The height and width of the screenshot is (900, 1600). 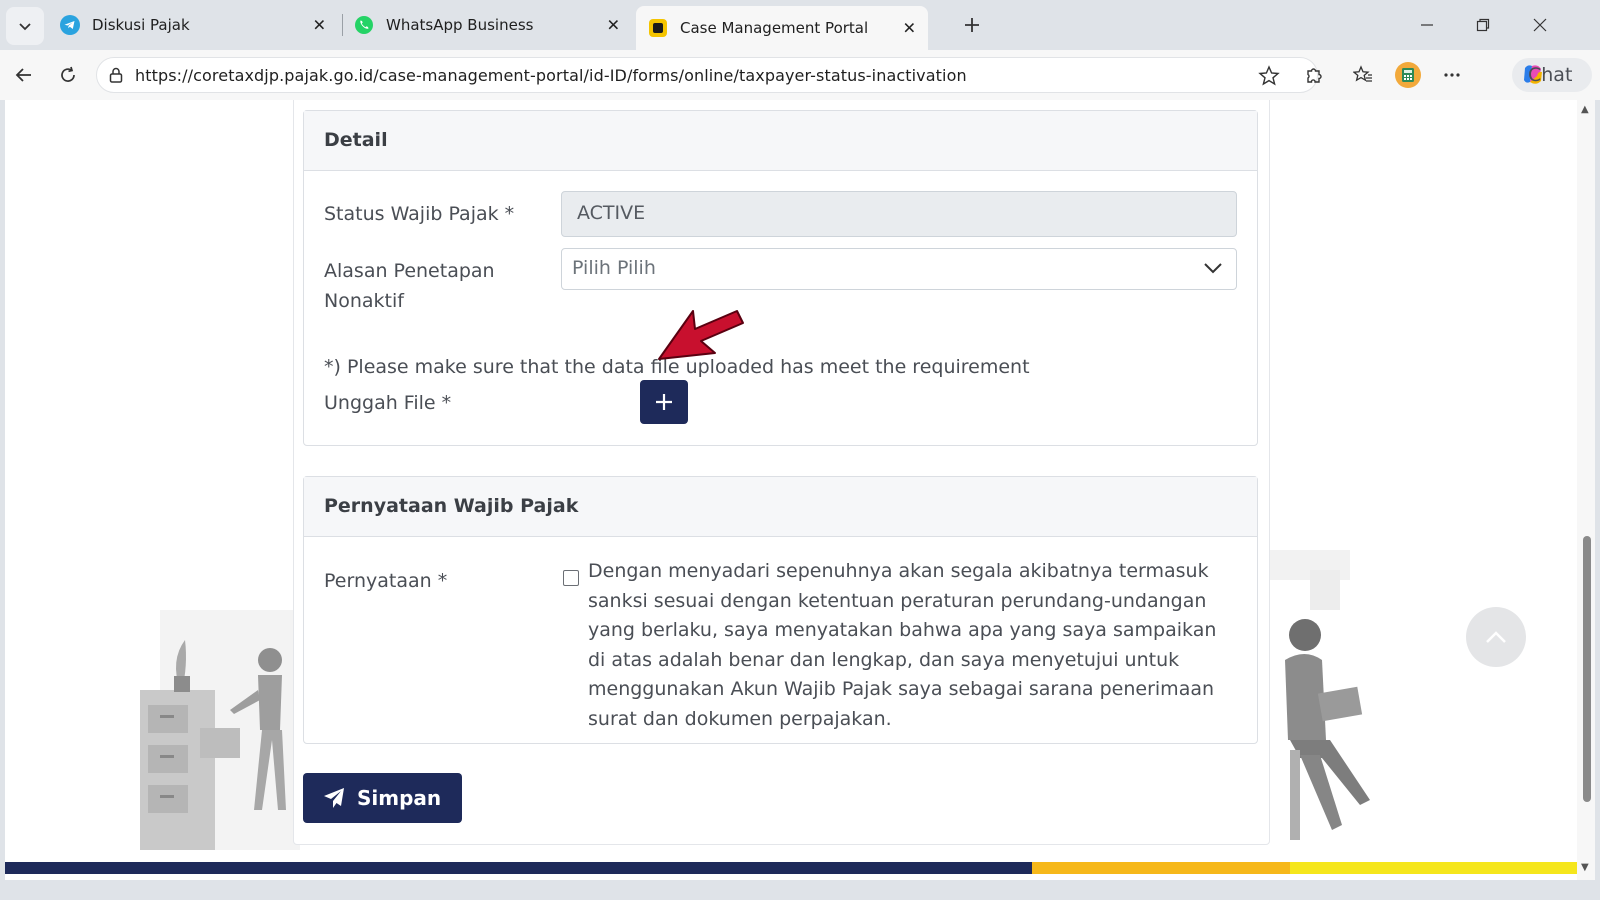 I want to click on chevron-up-icon, so click(x=1496, y=637).